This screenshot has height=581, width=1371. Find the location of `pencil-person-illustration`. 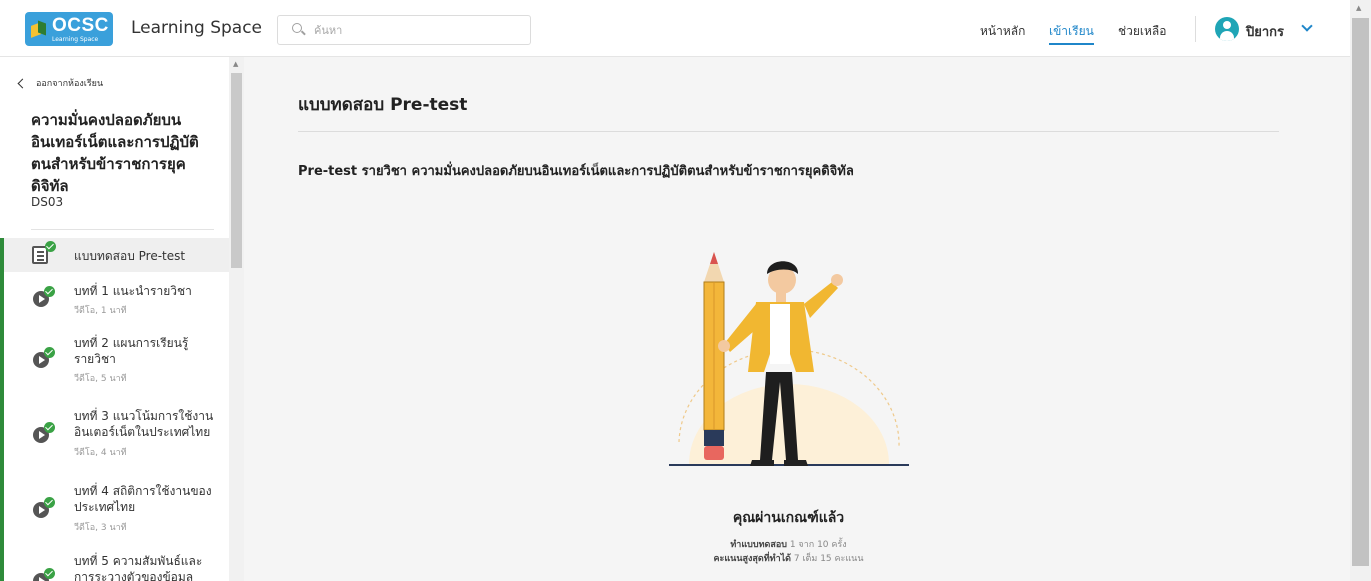

pencil-person-illustration is located at coordinates (789, 359).